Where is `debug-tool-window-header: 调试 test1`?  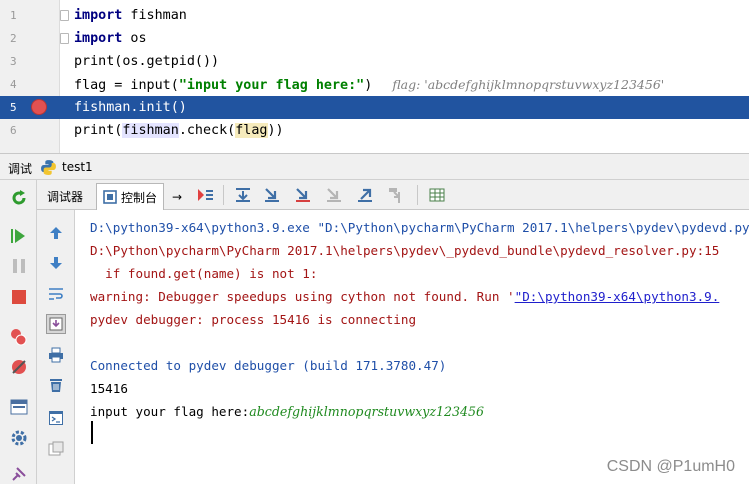
debug-tool-window-header: 调试 test1 is located at coordinates (374, 166).